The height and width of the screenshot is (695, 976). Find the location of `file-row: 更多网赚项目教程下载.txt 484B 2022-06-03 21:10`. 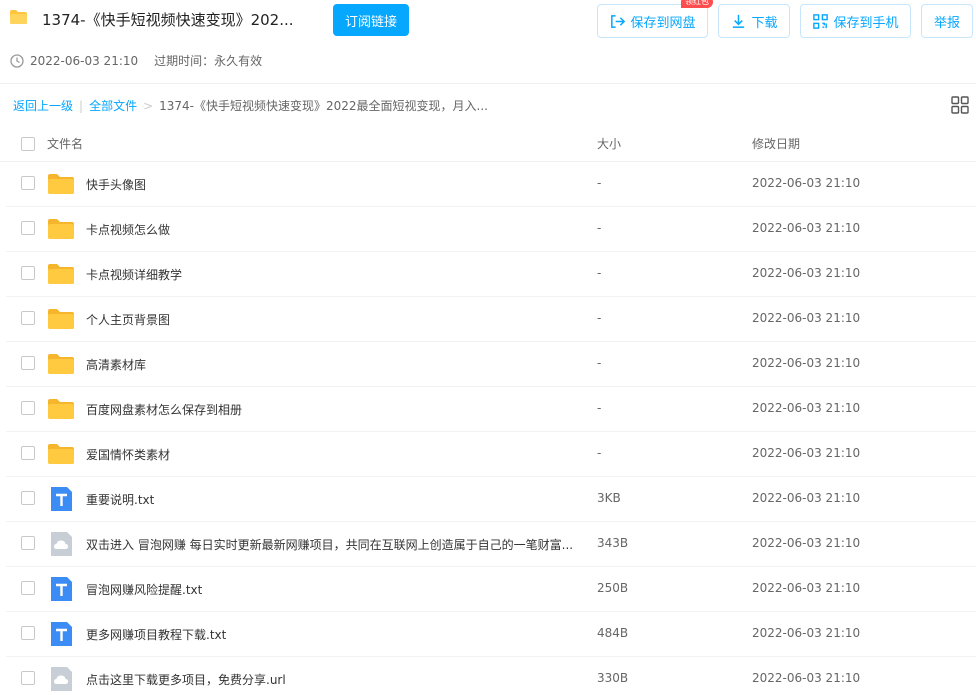

file-row: 更多网赚项目教程下载.txt 484B 2022-06-03 21:10 is located at coordinates (491, 634).